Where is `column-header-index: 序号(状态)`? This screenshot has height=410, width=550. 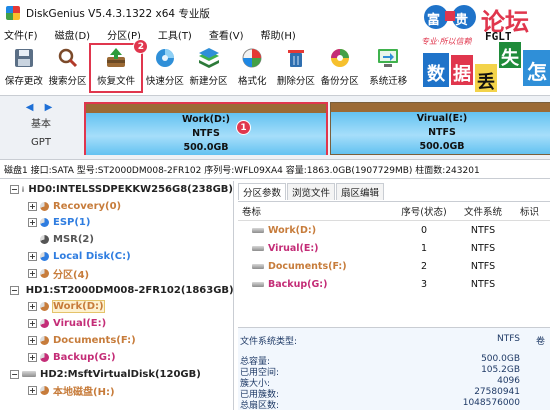 column-header-index: 序号(状态) is located at coordinates (424, 211).